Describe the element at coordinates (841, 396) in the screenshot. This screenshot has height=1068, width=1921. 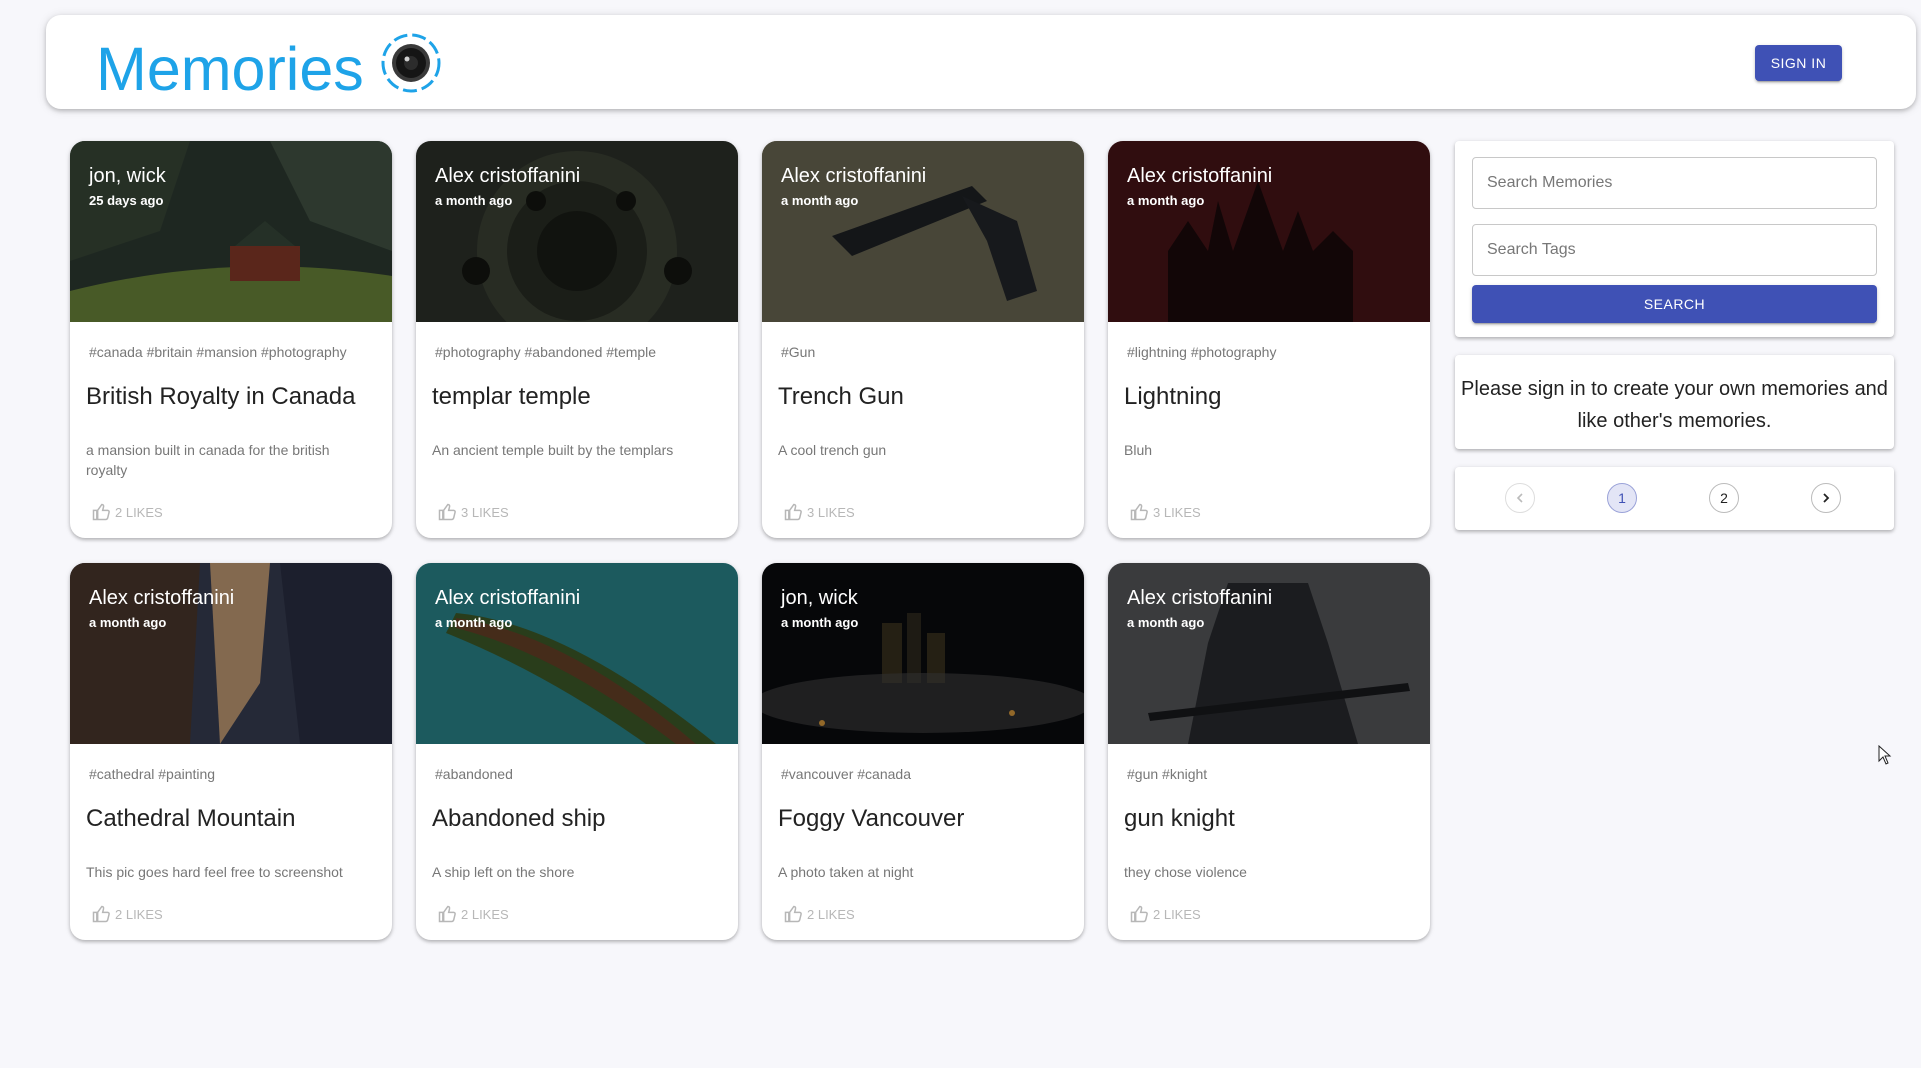
I see `card-title: Trench Gun` at that location.